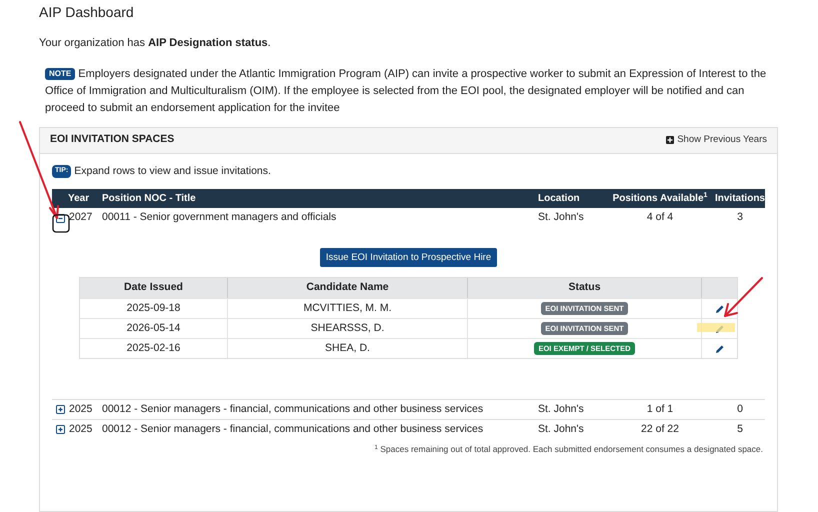 The width and height of the screenshot is (818, 512). Describe the element at coordinates (154, 328) in the screenshot. I see `table-cell: 2026-05-14` at that location.